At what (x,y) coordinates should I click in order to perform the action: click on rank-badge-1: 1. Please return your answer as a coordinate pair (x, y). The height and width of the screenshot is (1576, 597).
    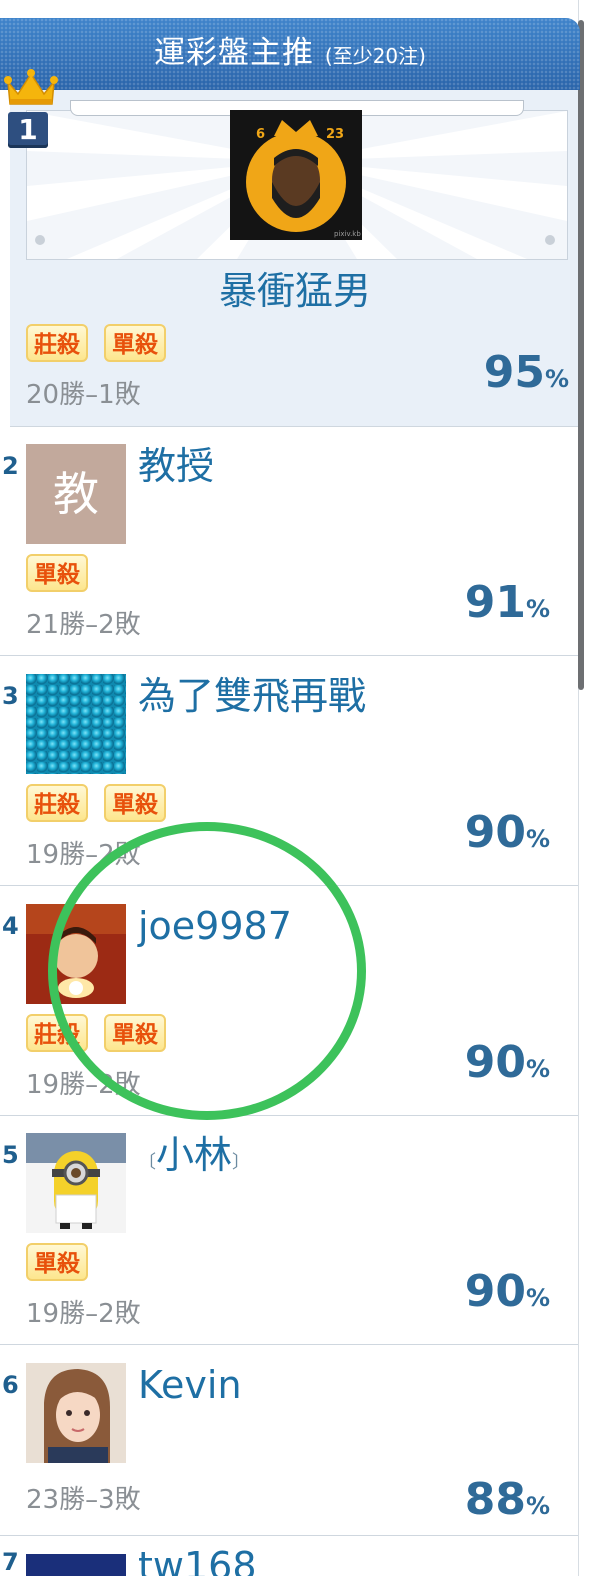
    Looking at the image, I should click on (28, 130).